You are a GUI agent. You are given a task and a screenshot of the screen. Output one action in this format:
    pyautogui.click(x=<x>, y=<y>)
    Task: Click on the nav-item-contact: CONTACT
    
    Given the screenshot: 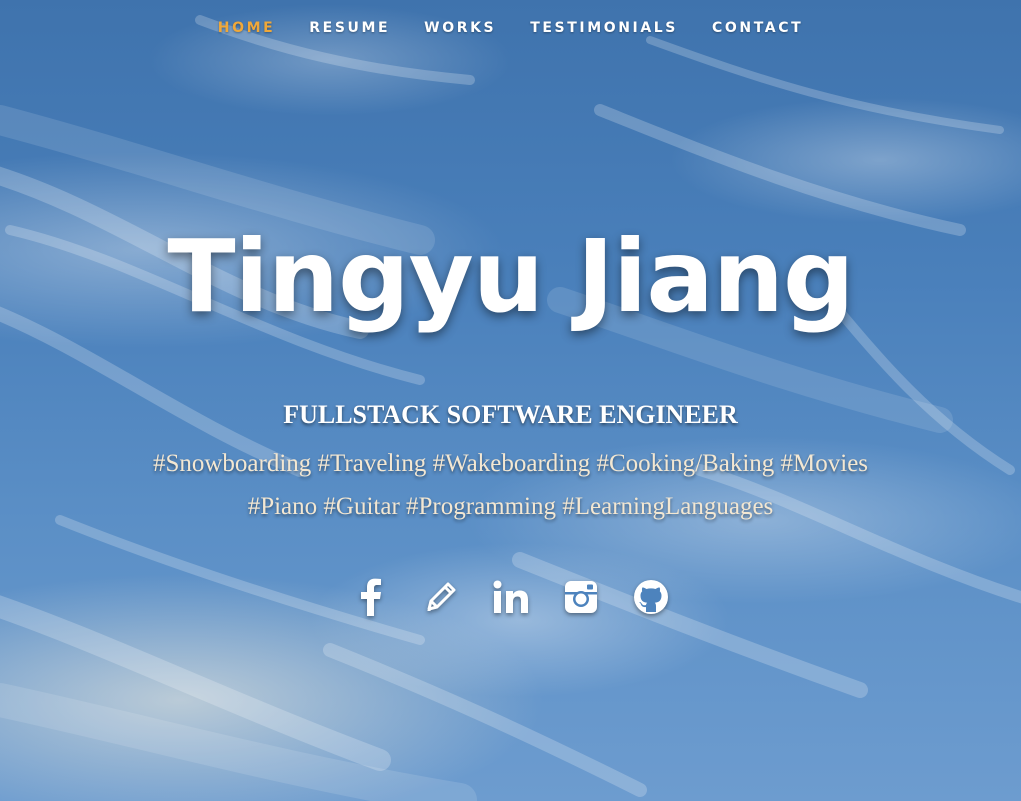 What is the action you would take?
    pyautogui.click(x=757, y=28)
    